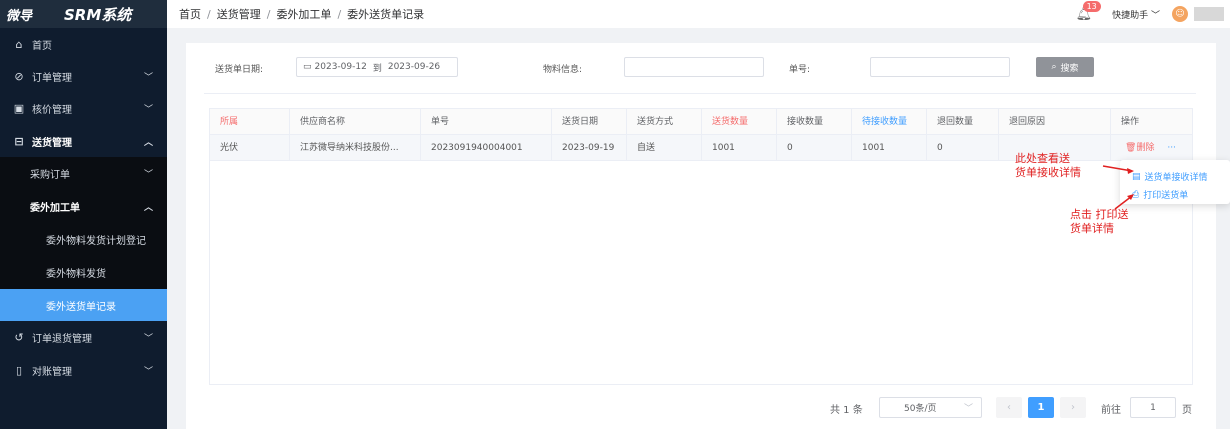 This screenshot has height=429, width=1230. Describe the element at coordinates (52, 110) in the screenshot. I see `sidebar-item-label: 核价管理` at that location.